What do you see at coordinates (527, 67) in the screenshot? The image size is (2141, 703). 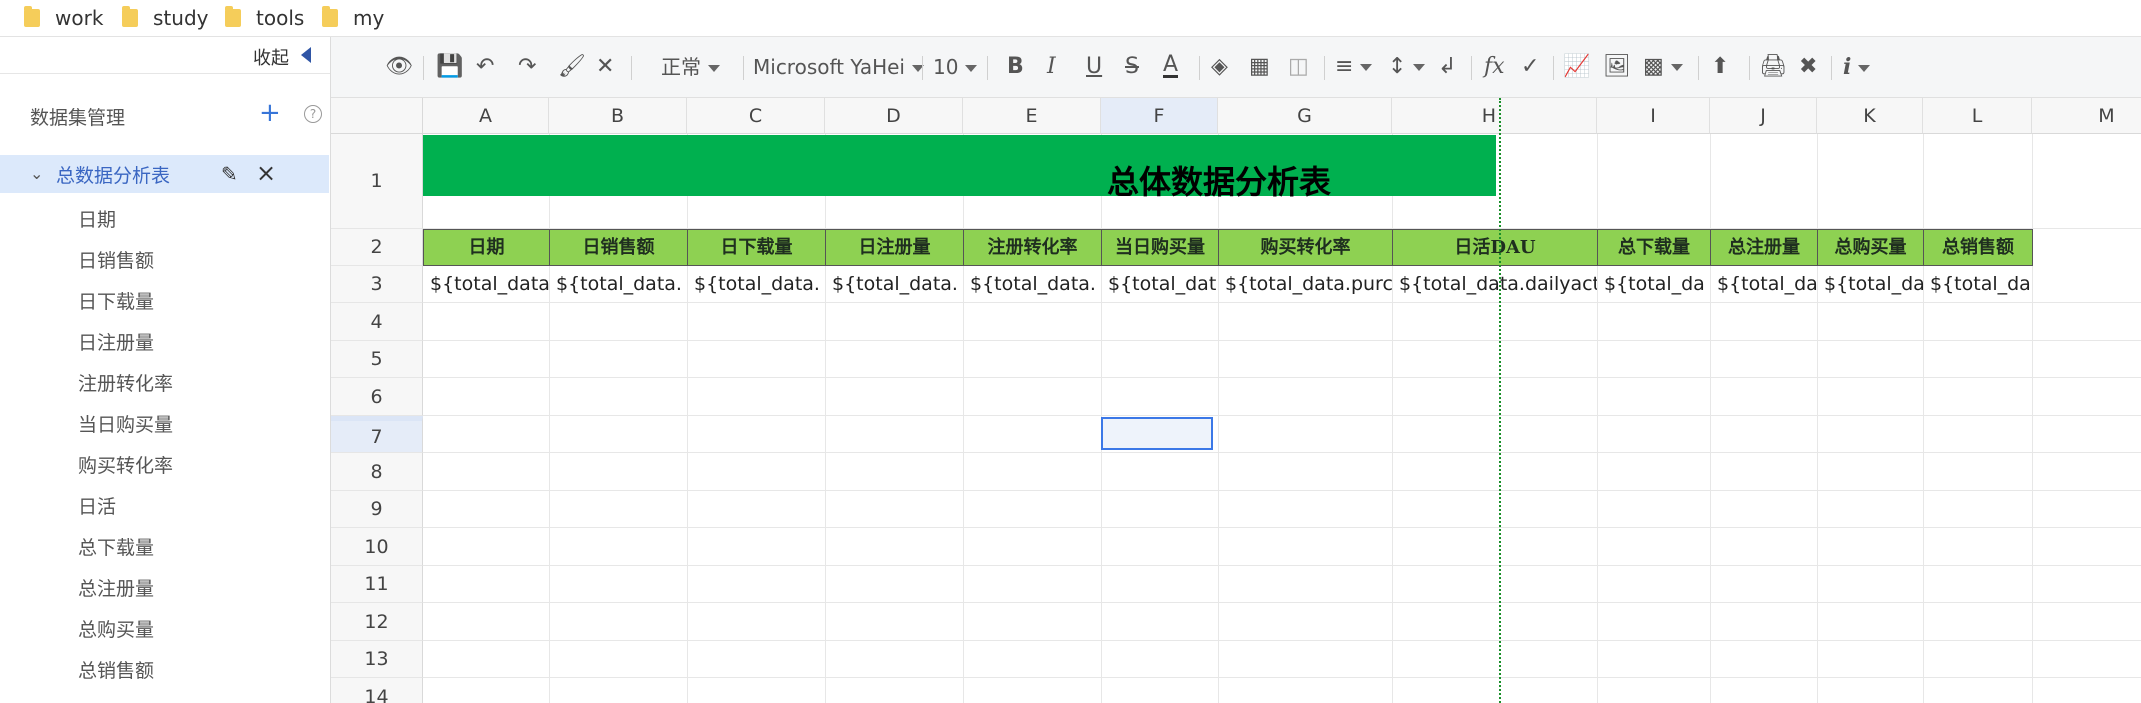 I see `redo-icon: ↷` at bounding box center [527, 67].